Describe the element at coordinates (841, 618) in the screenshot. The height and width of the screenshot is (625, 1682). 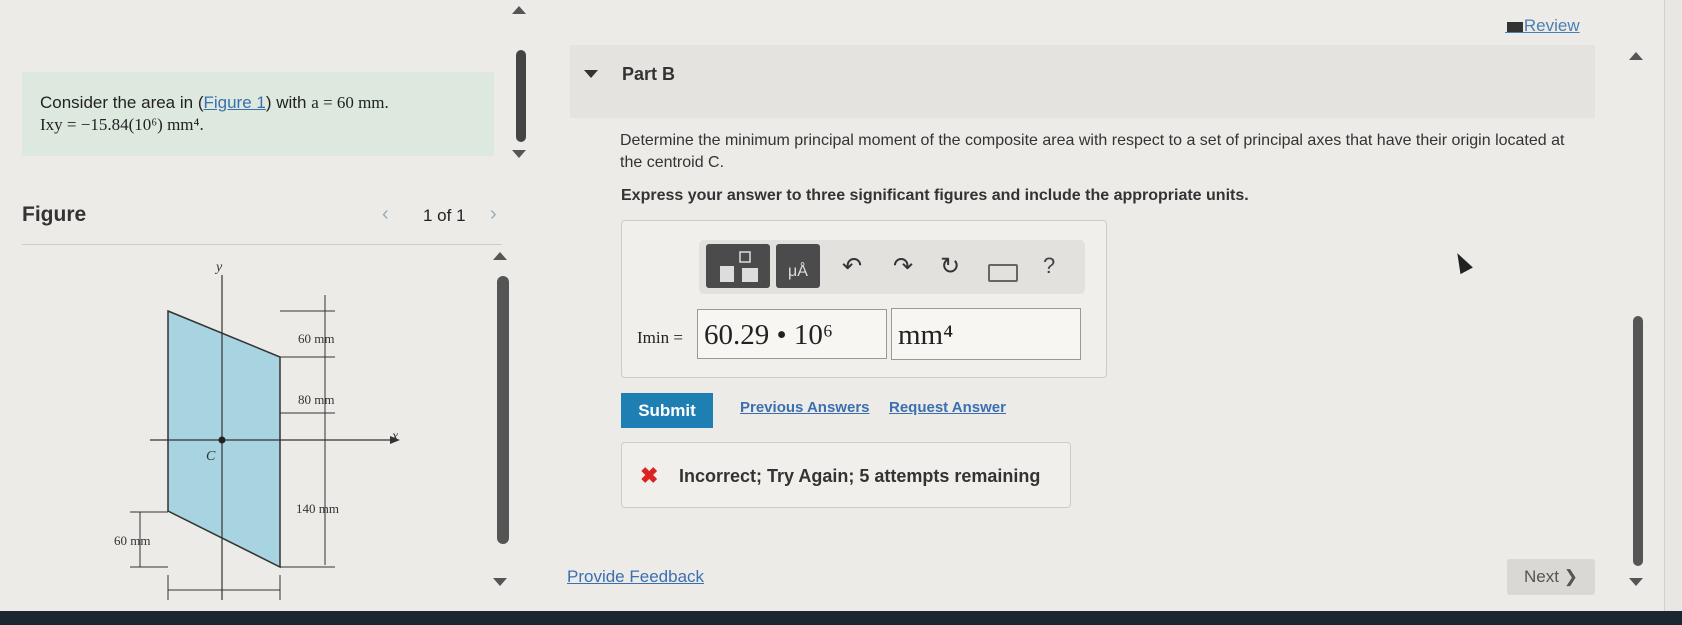
I see `taskbar` at that location.